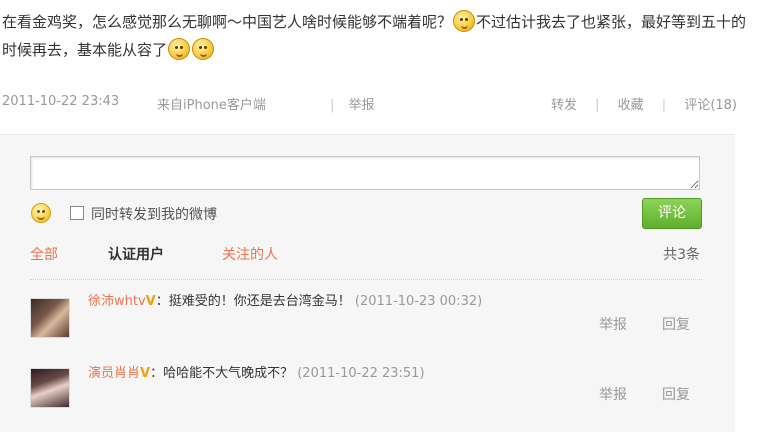  What do you see at coordinates (366, 279) in the screenshot?
I see `divider` at bounding box center [366, 279].